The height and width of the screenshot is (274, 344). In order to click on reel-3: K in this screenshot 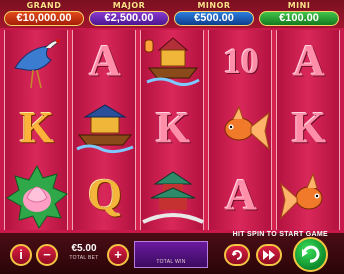, I will do `click(172, 130)`.